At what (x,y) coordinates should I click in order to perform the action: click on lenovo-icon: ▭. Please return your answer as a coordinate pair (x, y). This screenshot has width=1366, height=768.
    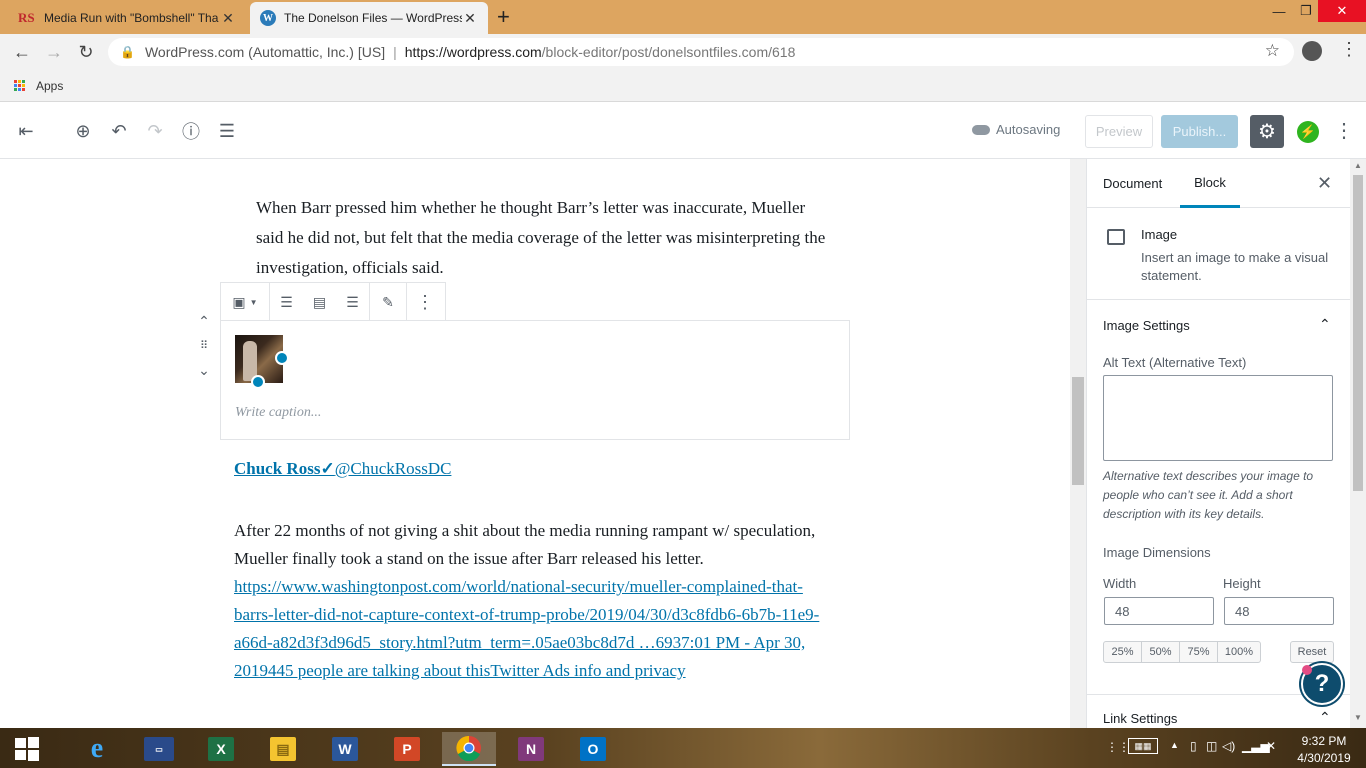
    Looking at the image, I should click on (159, 749).